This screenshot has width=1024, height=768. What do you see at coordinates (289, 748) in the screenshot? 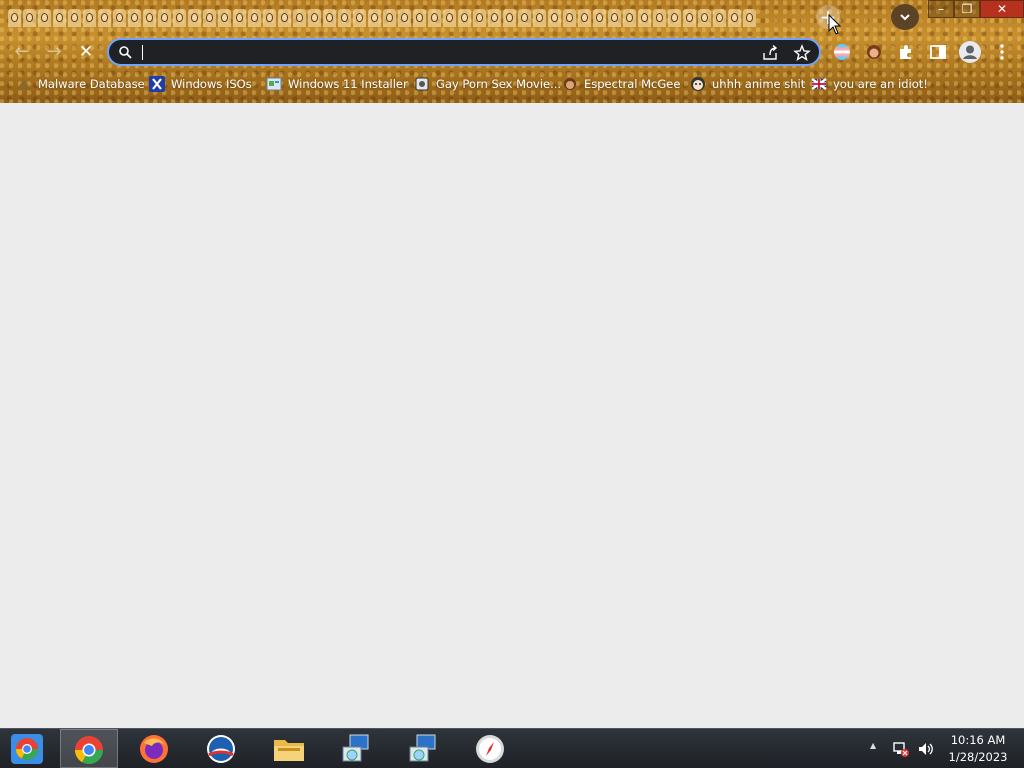
I see `taskbar-app-file-explorer` at bounding box center [289, 748].